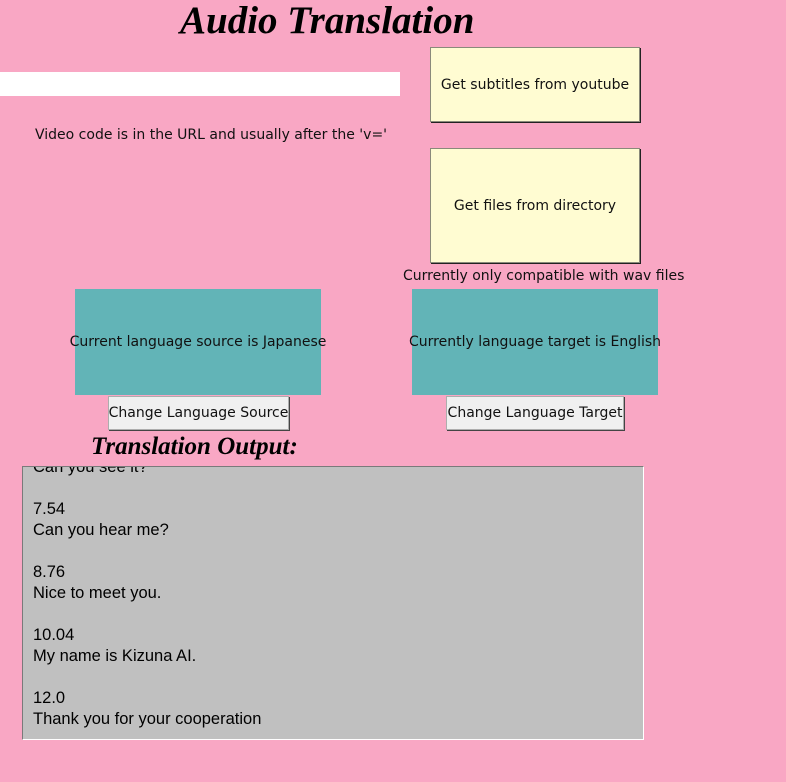  What do you see at coordinates (338, 472) in the screenshot?
I see `output-entry: Can you see it?` at bounding box center [338, 472].